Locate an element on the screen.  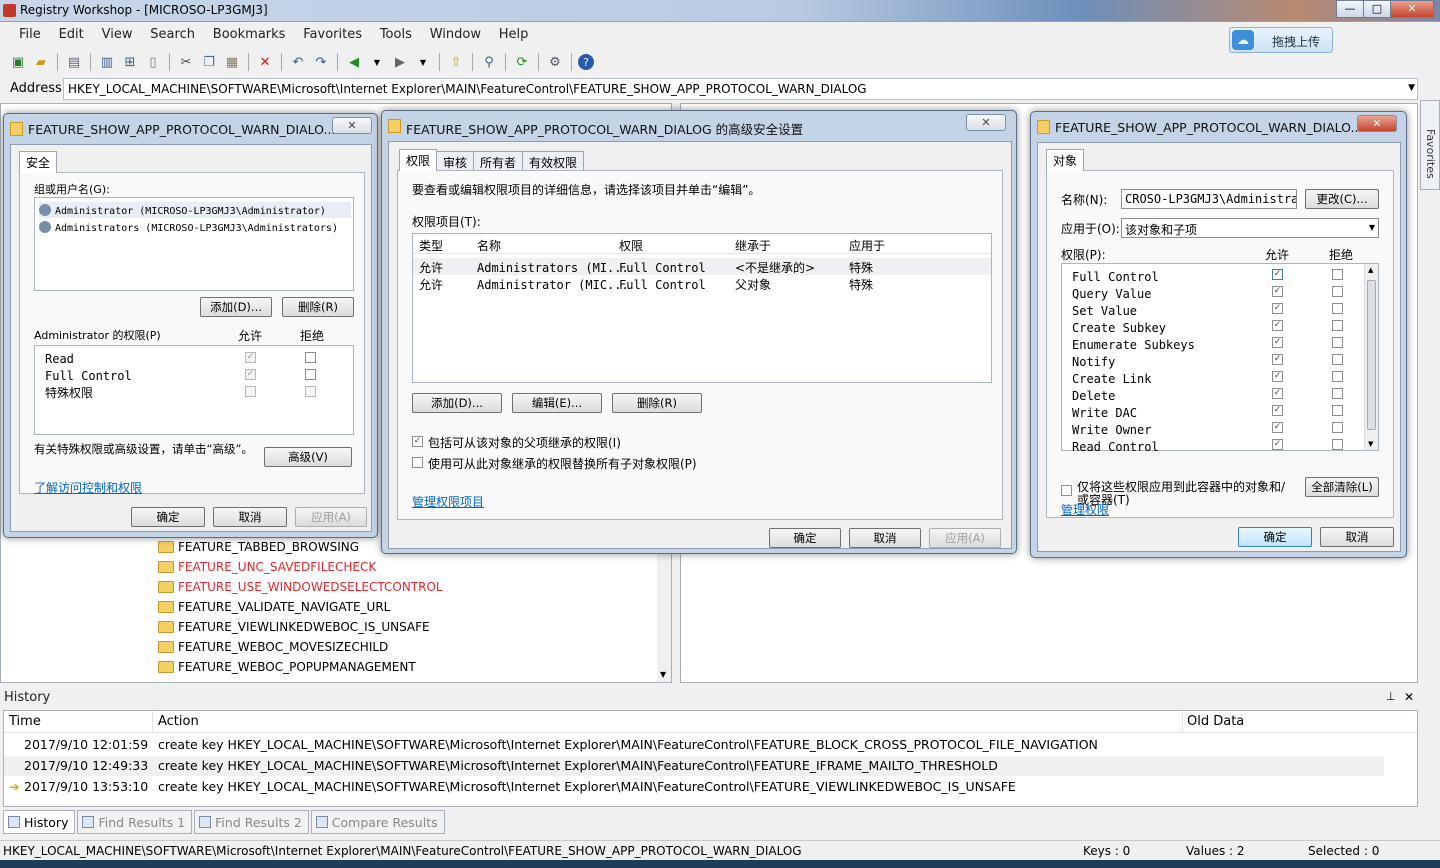
tree-item: FEATURE_VALIDATE_NAVIGATE_URL is located at coordinates (274, 607).